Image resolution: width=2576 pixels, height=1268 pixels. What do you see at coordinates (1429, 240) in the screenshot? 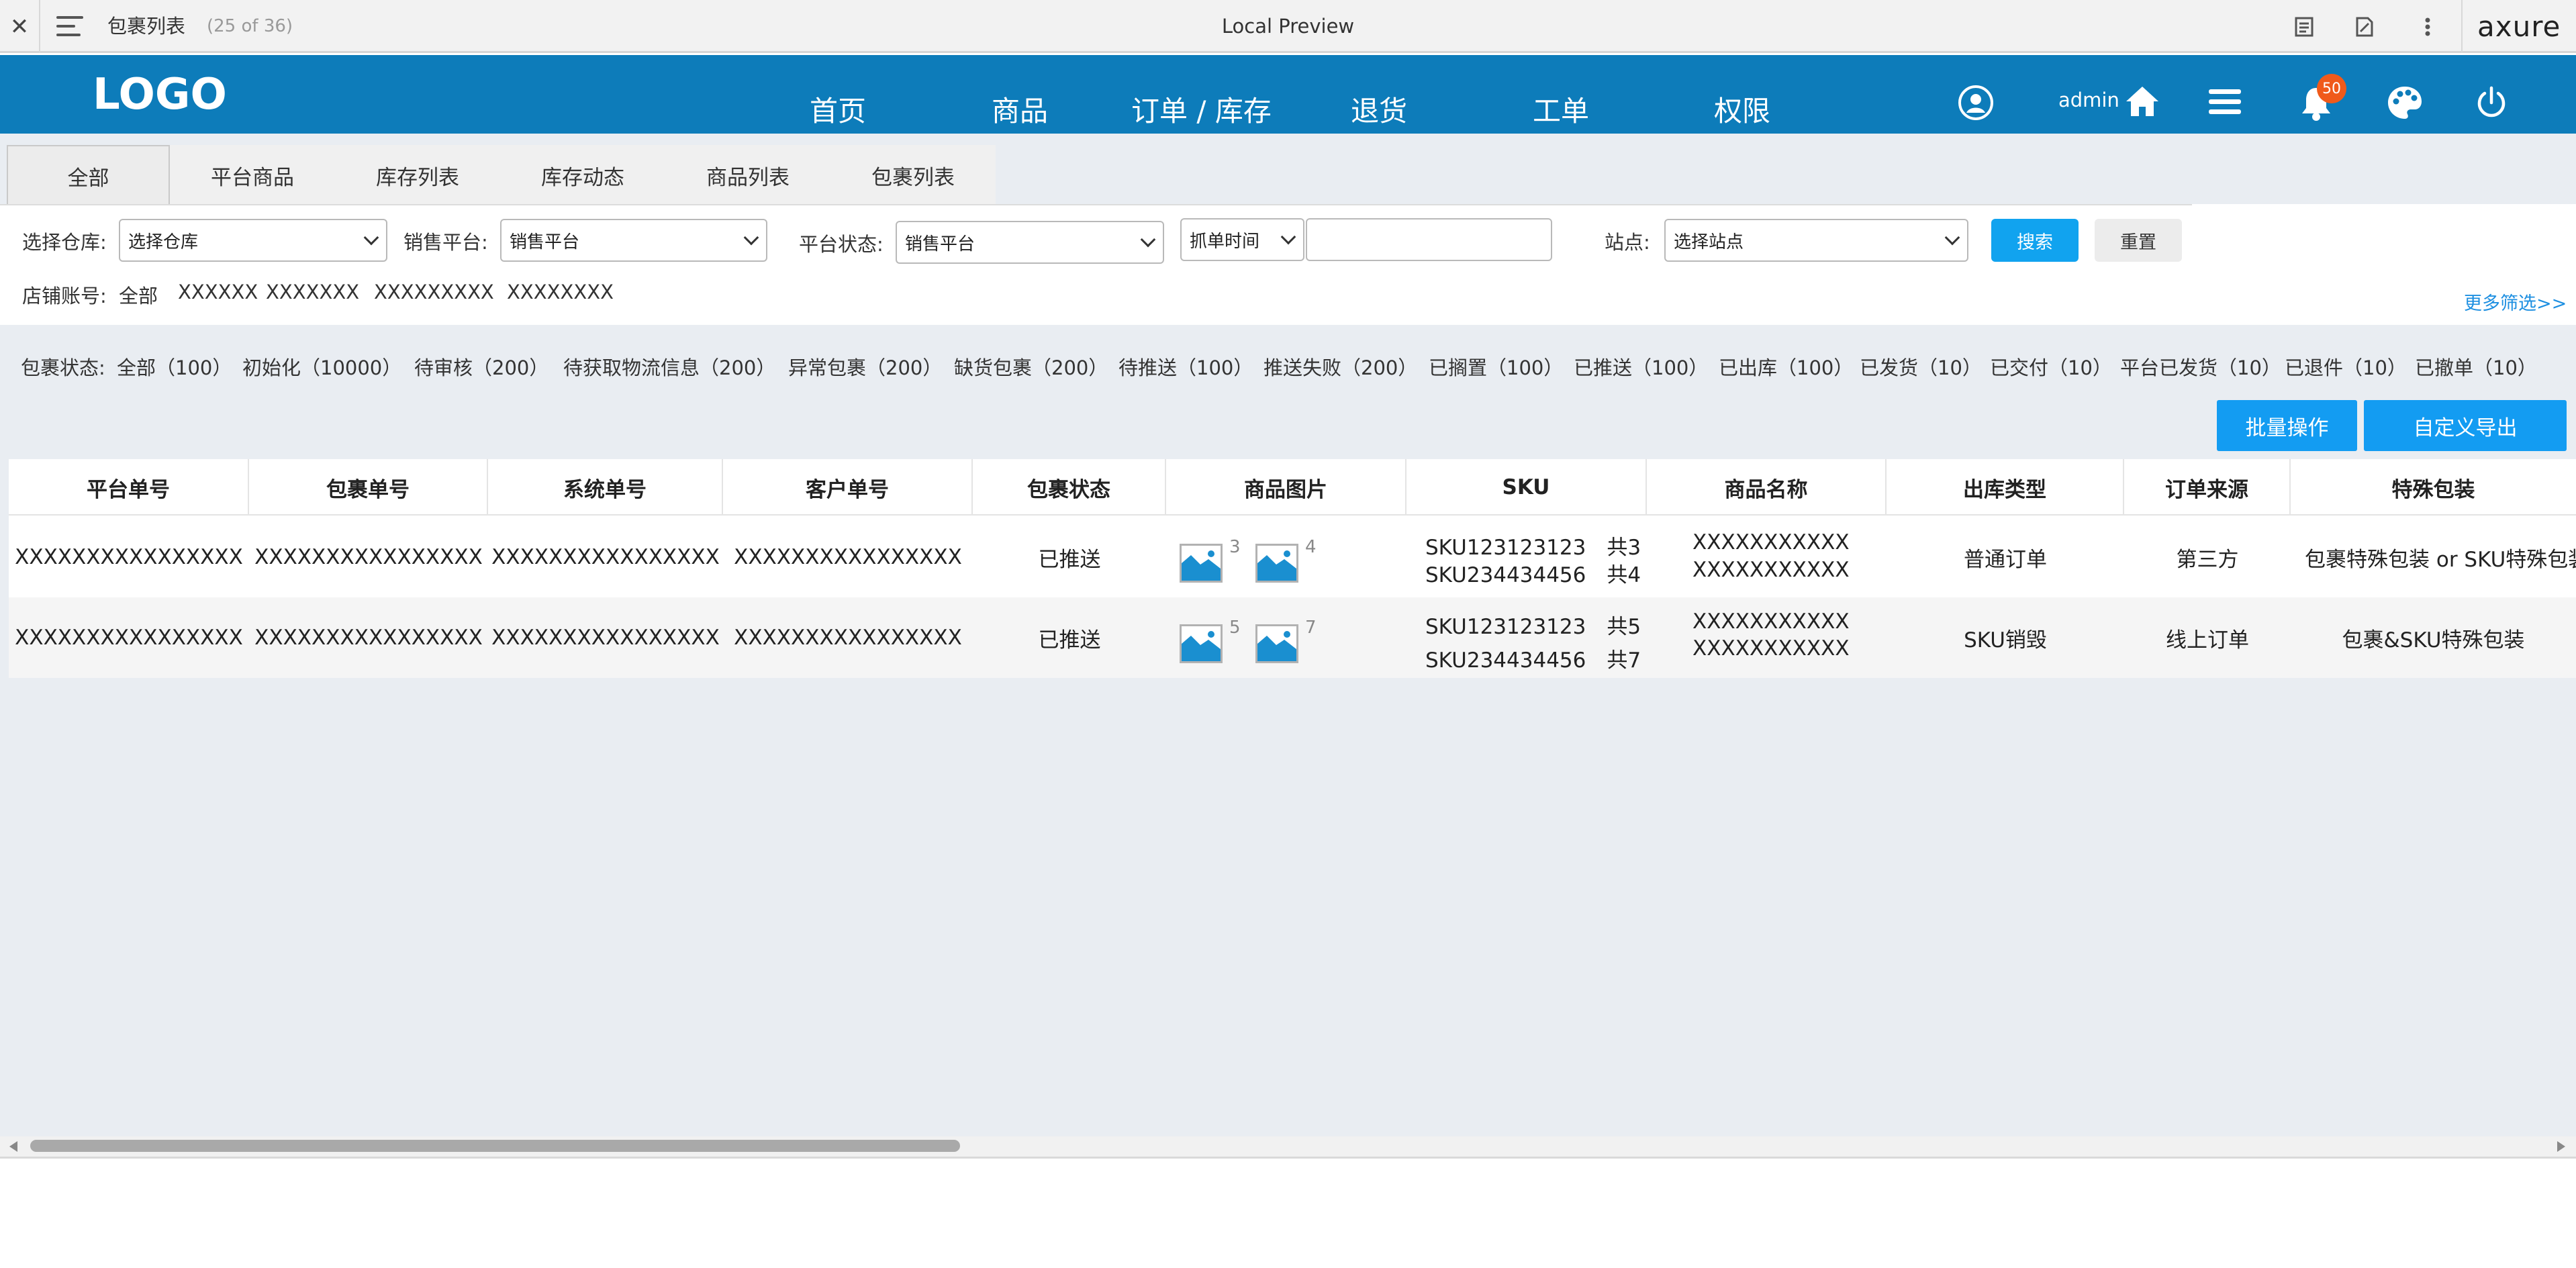
I see `fetch-time-input` at bounding box center [1429, 240].